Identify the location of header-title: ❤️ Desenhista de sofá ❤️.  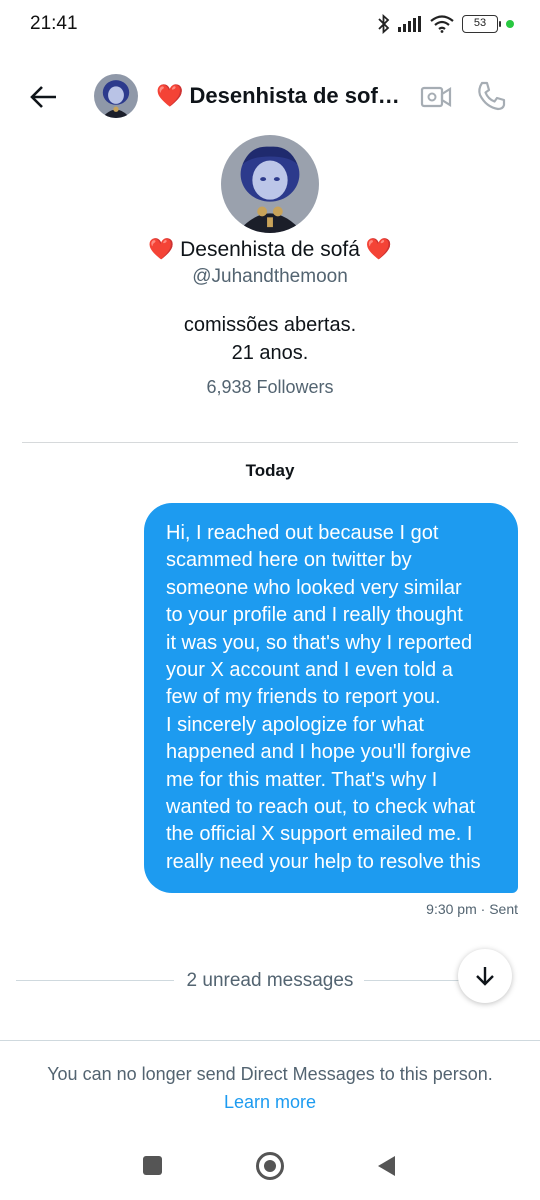
(282, 96).